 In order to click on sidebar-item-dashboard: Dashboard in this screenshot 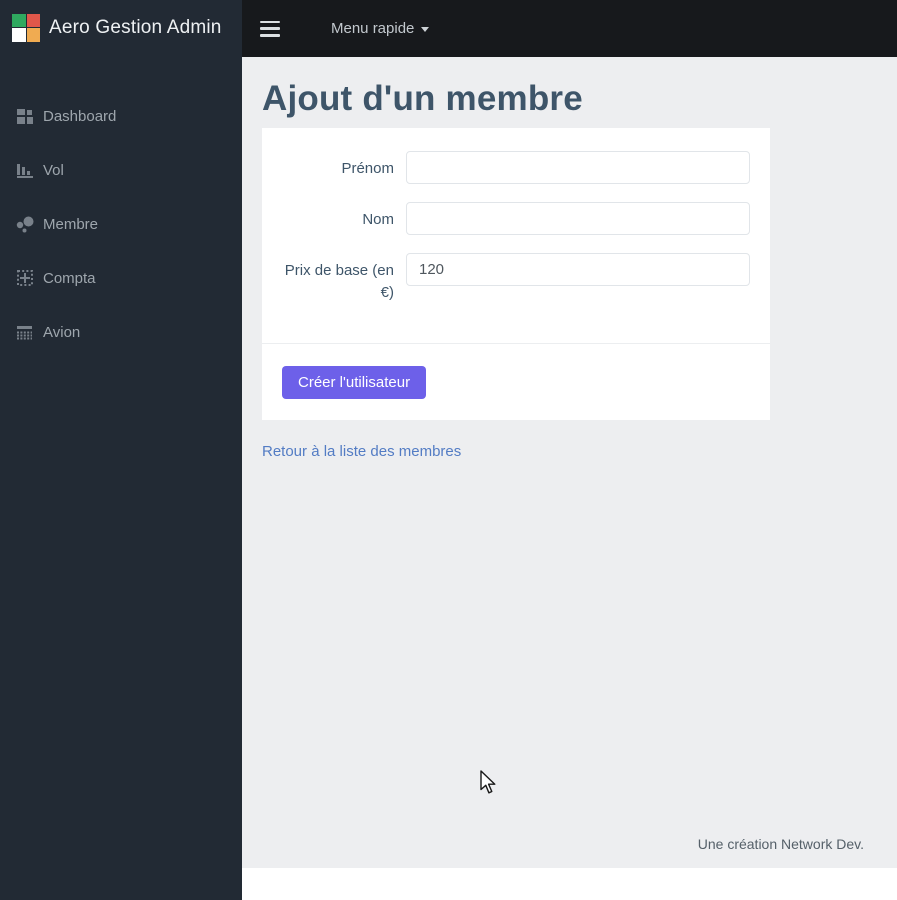, I will do `click(121, 116)`.